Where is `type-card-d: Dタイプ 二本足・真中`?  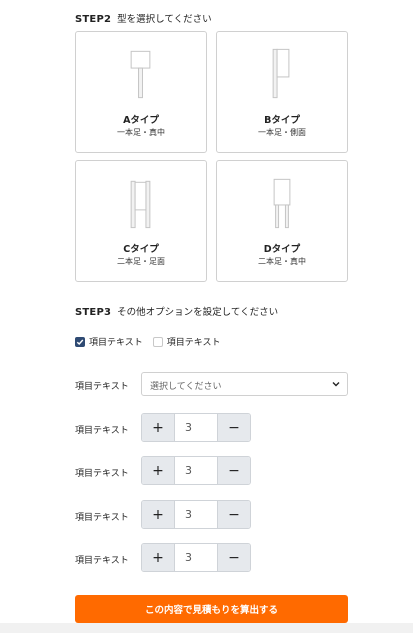 type-card-d: Dタイプ 二本足・真中 is located at coordinates (282, 221).